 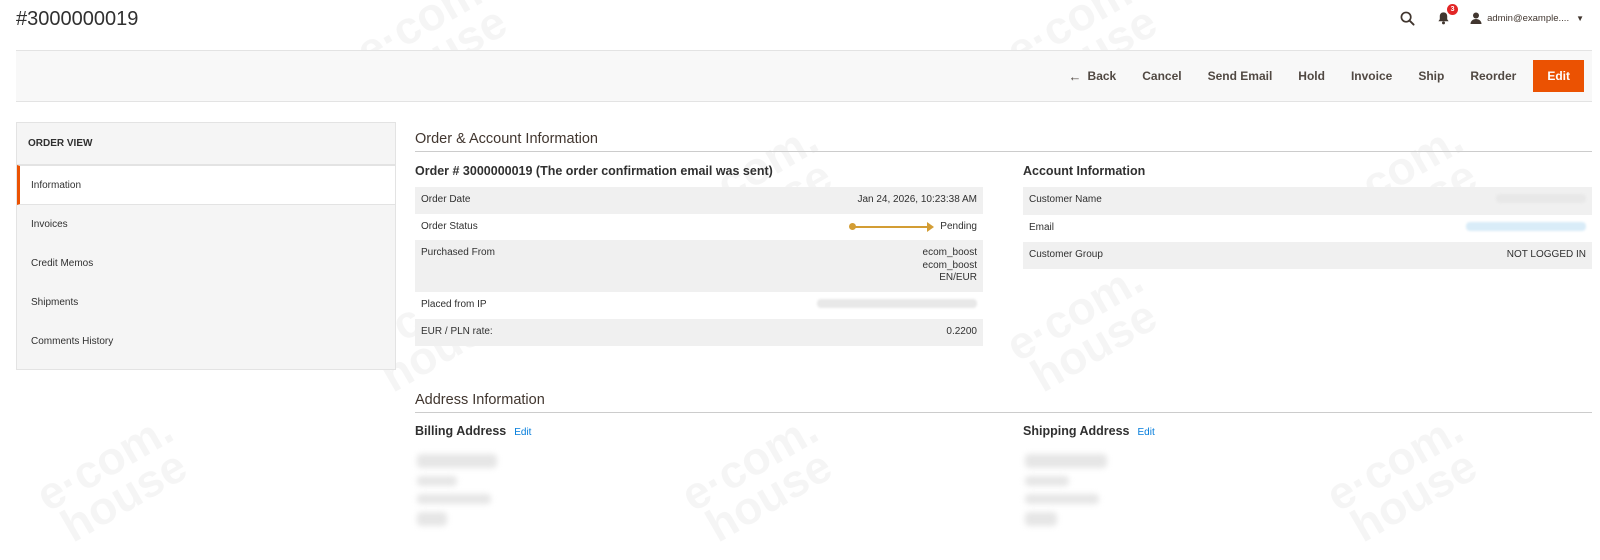 What do you see at coordinates (1003, 402) in the screenshot?
I see `address-section-title: Address Information` at bounding box center [1003, 402].